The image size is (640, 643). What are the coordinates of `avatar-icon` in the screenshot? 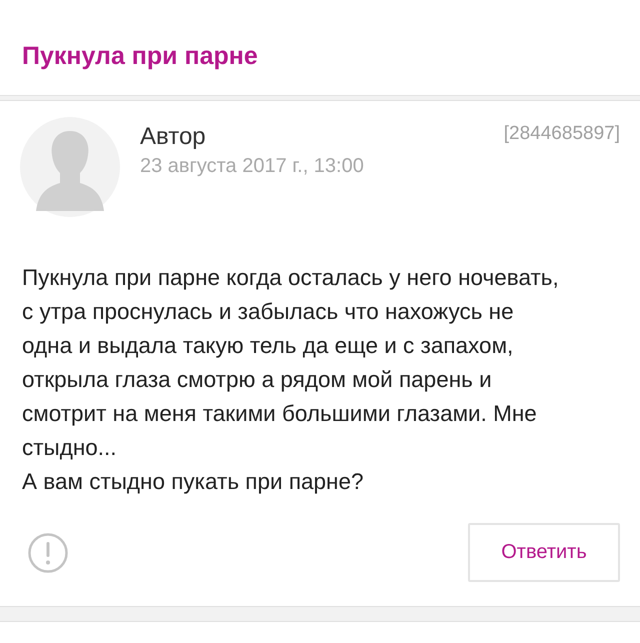 It's located at (70, 167).